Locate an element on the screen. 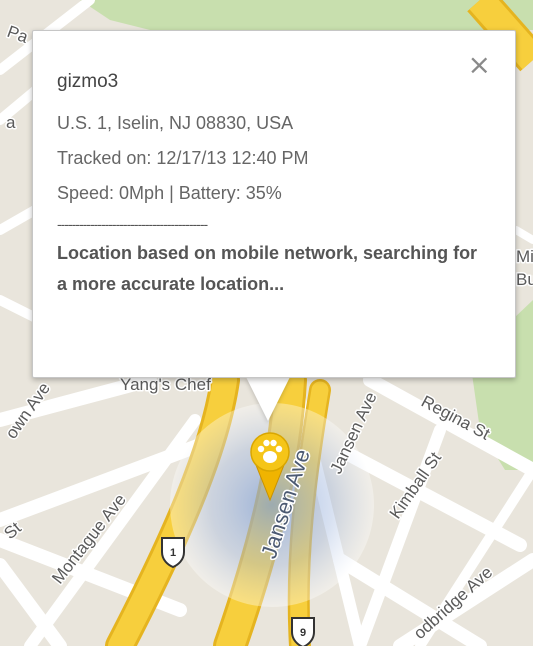 The width and height of the screenshot is (533, 646). svg-text: 1 is located at coordinates (173, 553).